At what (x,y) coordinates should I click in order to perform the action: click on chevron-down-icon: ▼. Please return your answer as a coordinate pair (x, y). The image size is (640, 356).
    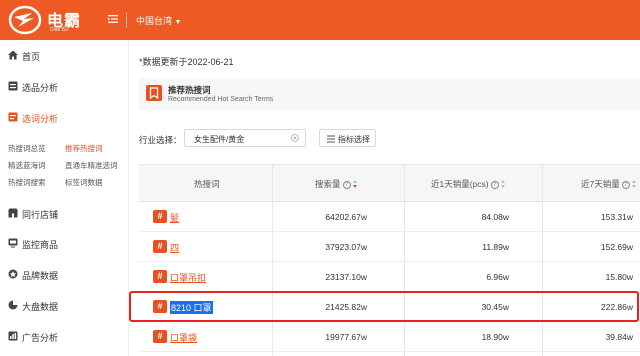
    Looking at the image, I should click on (178, 22).